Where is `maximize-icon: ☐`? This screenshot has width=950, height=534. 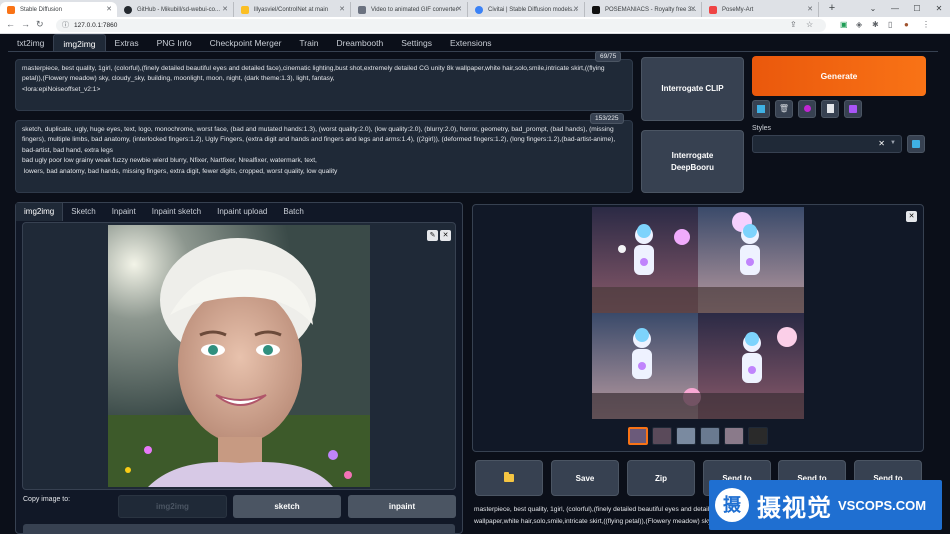
maximize-icon: ☐ is located at coordinates (917, 8).